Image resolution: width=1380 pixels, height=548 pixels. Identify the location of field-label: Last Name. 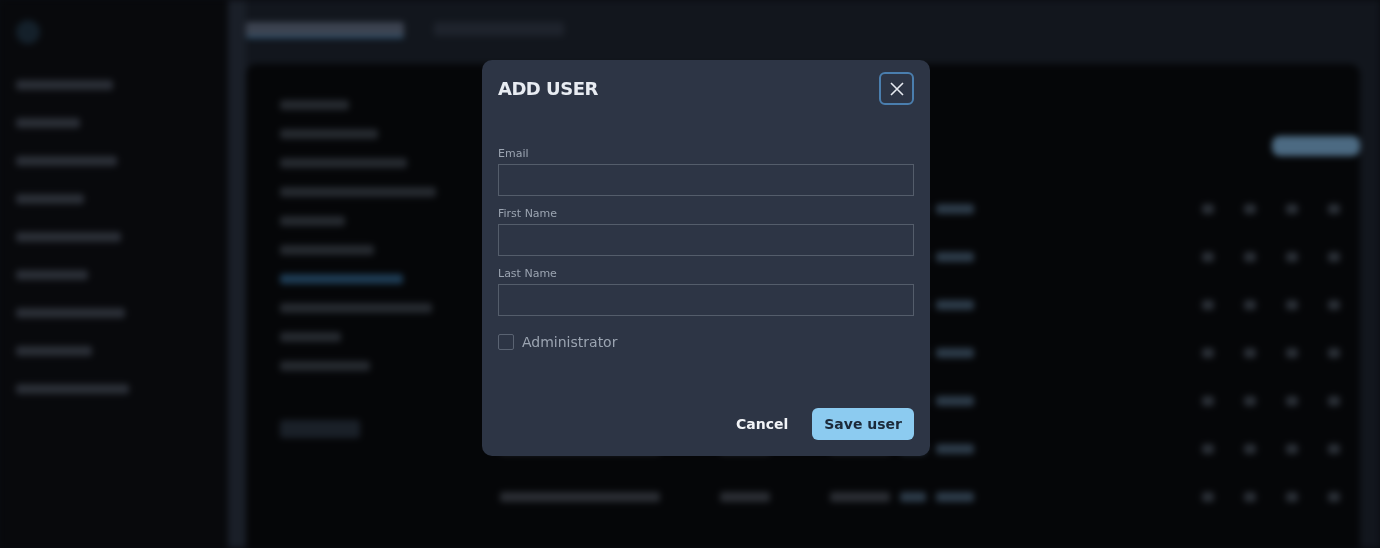
(528, 273).